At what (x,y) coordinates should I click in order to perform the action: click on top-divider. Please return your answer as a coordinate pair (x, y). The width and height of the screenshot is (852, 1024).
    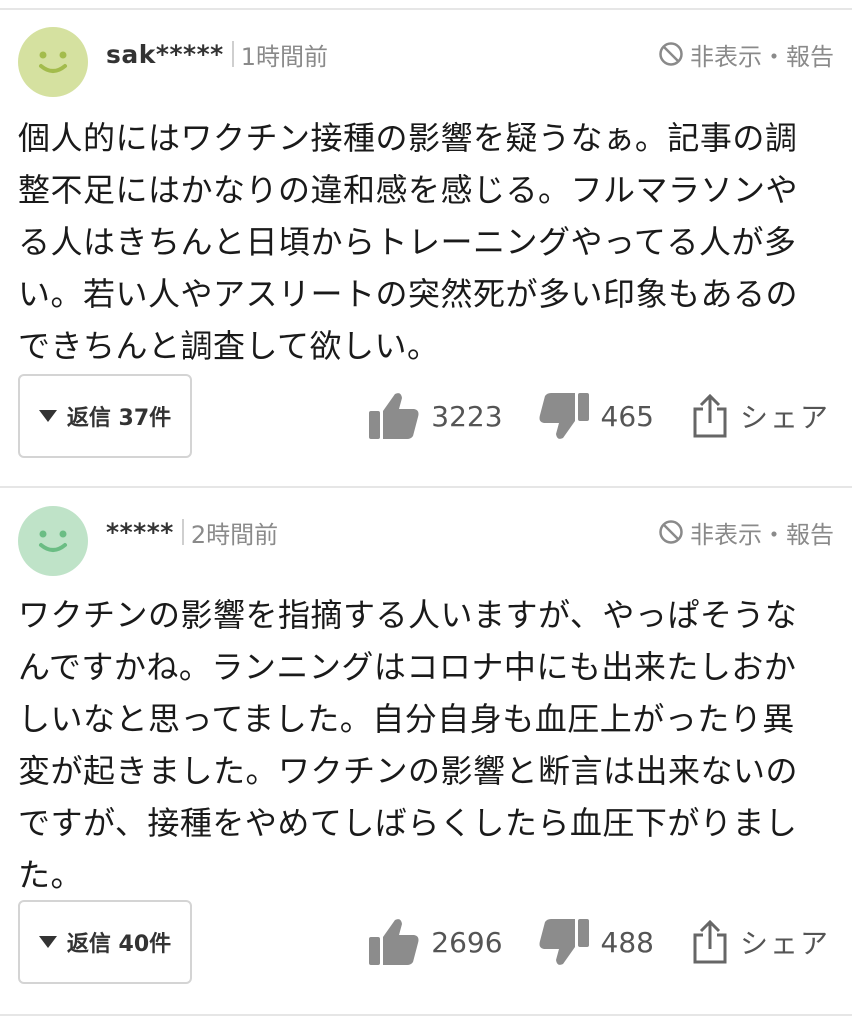
    Looking at the image, I should click on (426, 9).